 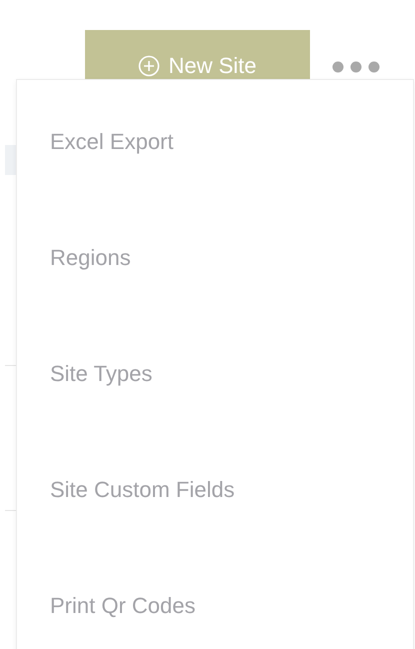 What do you see at coordinates (356, 67) in the screenshot?
I see `more-icon` at bounding box center [356, 67].